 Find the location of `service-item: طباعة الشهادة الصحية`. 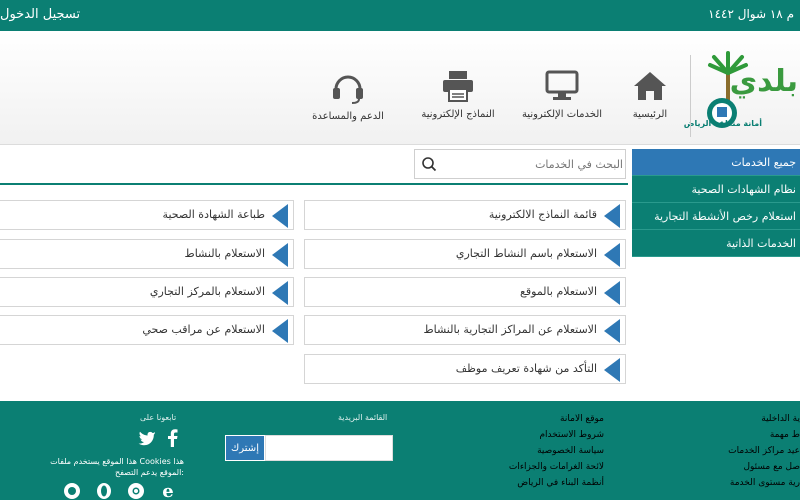

service-item: طباعة الشهادة الصحية is located at coordinates (147, 215).